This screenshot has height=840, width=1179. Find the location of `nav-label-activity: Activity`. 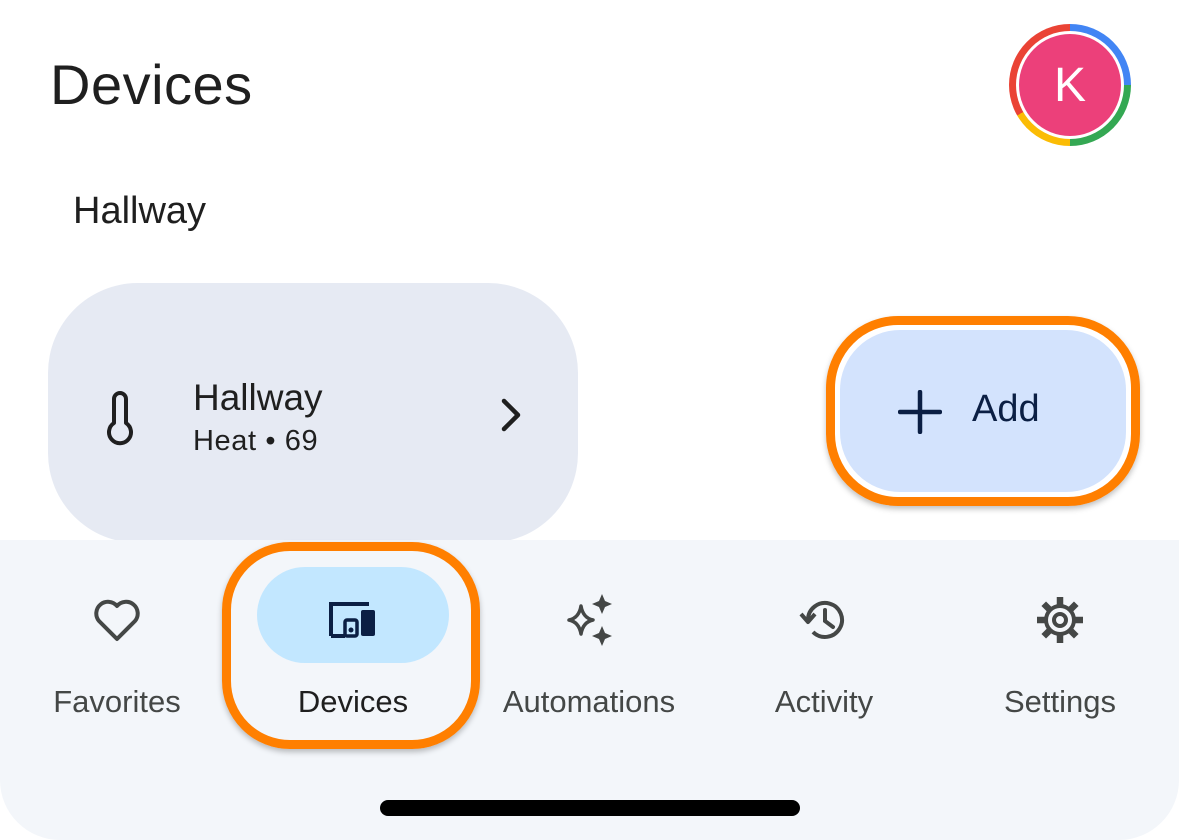

nav-label-activity: Activity is located at coordinates (824, 701).